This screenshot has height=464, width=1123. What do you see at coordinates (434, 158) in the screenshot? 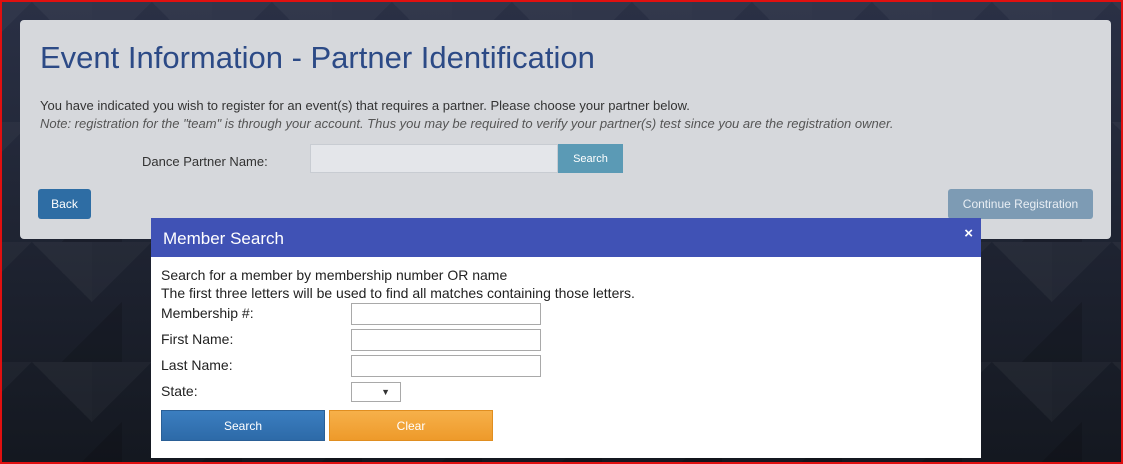
I see `partner-name-input` at bounding box center [434, 158].